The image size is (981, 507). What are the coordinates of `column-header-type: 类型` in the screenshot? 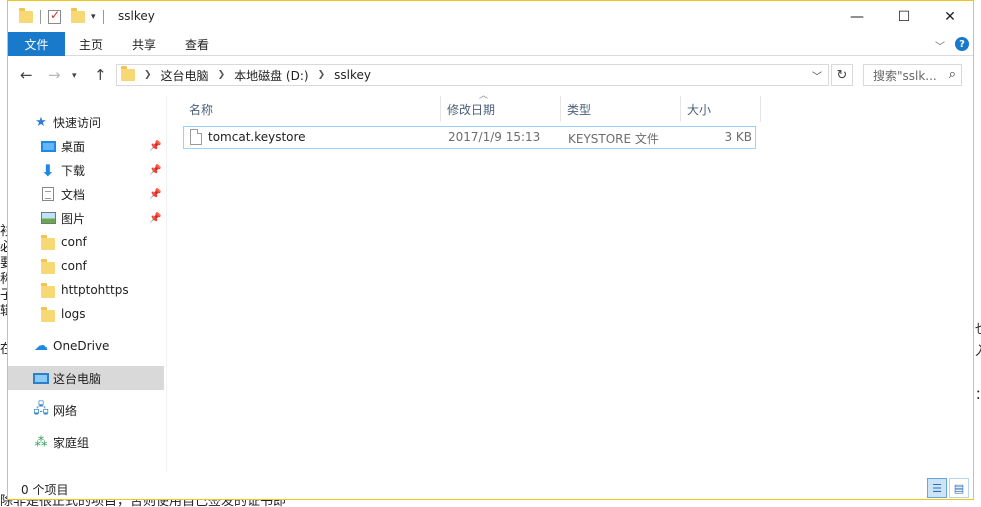 It's located at (621, 109).